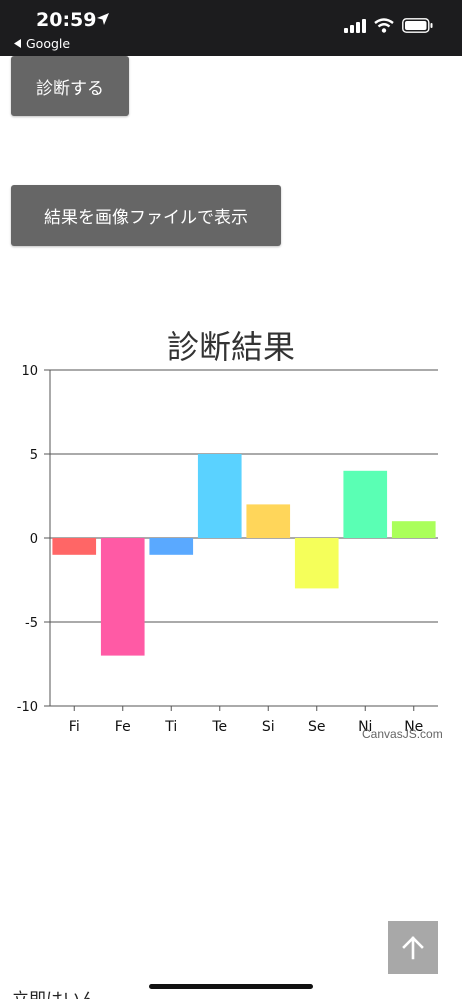 The width and height of the screenshot is (462, 999). Describe the element at coordinates (74, 727) in the screenshot. I see `x-tick-label: Fi` at that location.